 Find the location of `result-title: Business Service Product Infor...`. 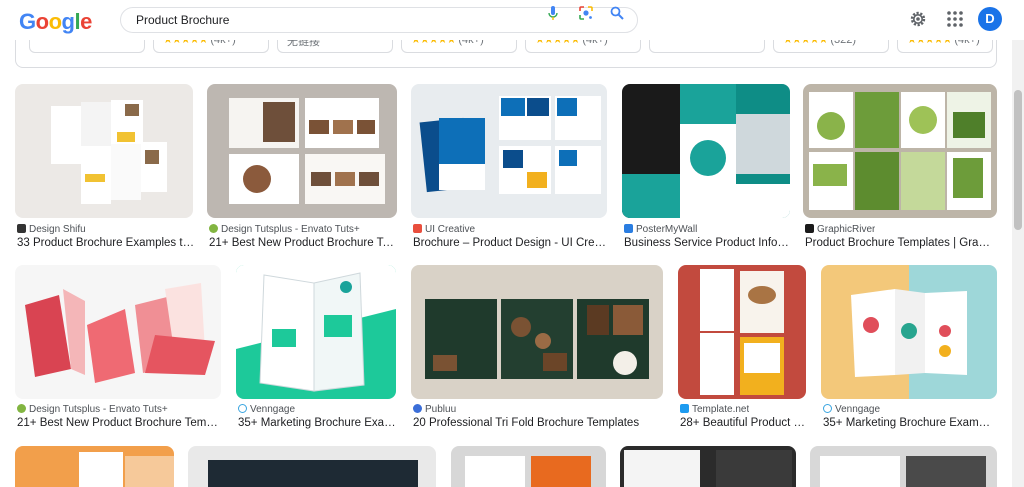

result-title: Business Service Product Infor... is located at coordinates (707, 243).